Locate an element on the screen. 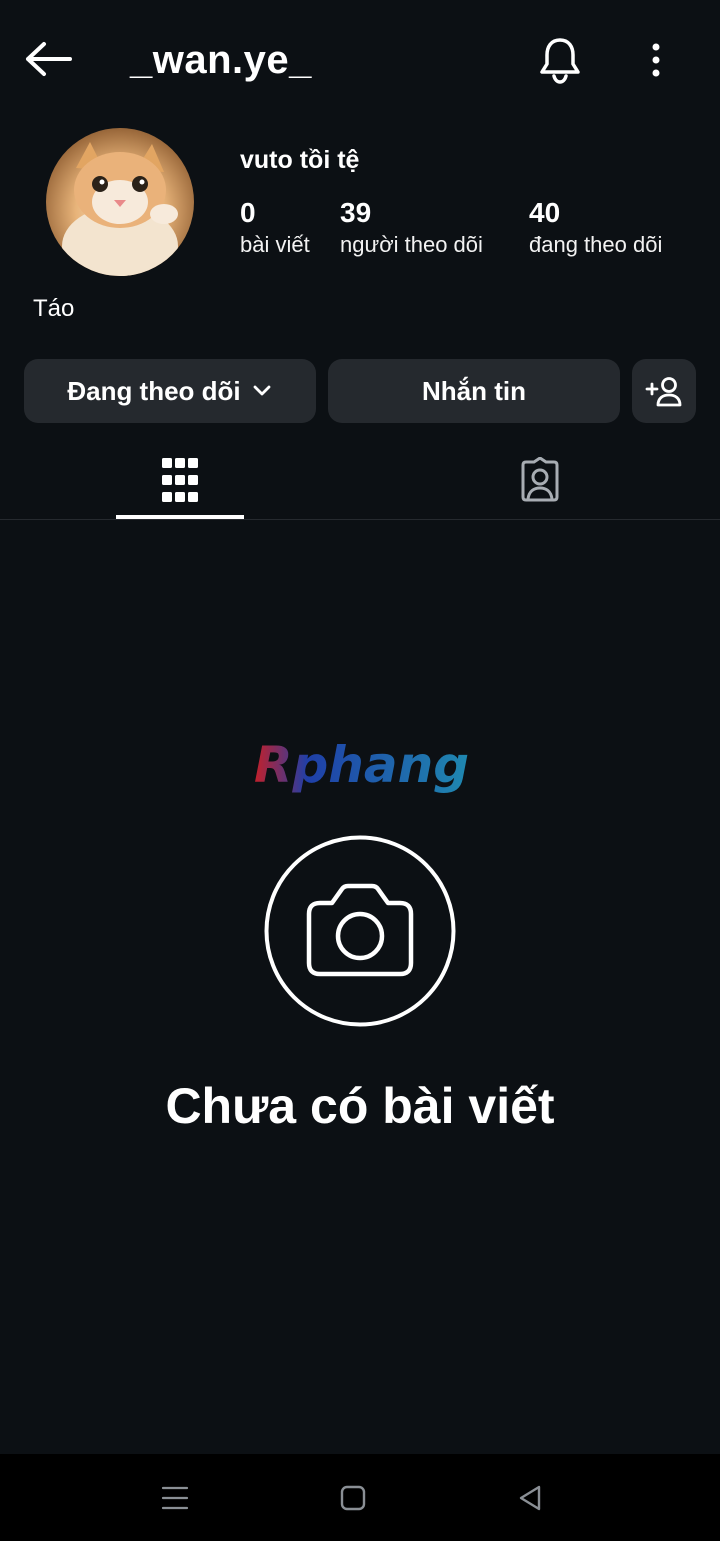 This screenshot has height=1541, width=720. add-user-button is located at coordinates (664, 391).